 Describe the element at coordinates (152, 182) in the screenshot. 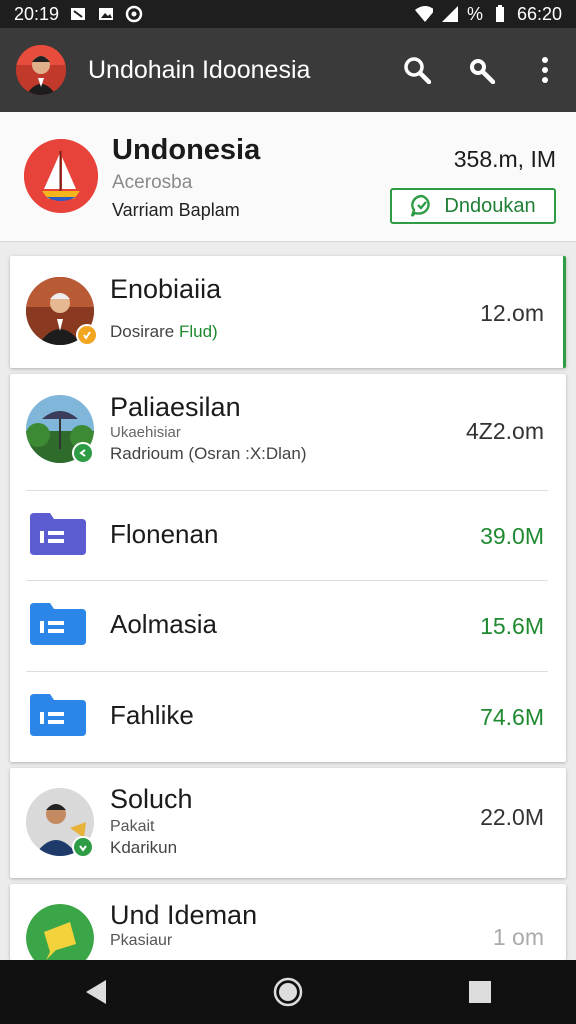

I see `app-subtitle: Acerosba` at that location.